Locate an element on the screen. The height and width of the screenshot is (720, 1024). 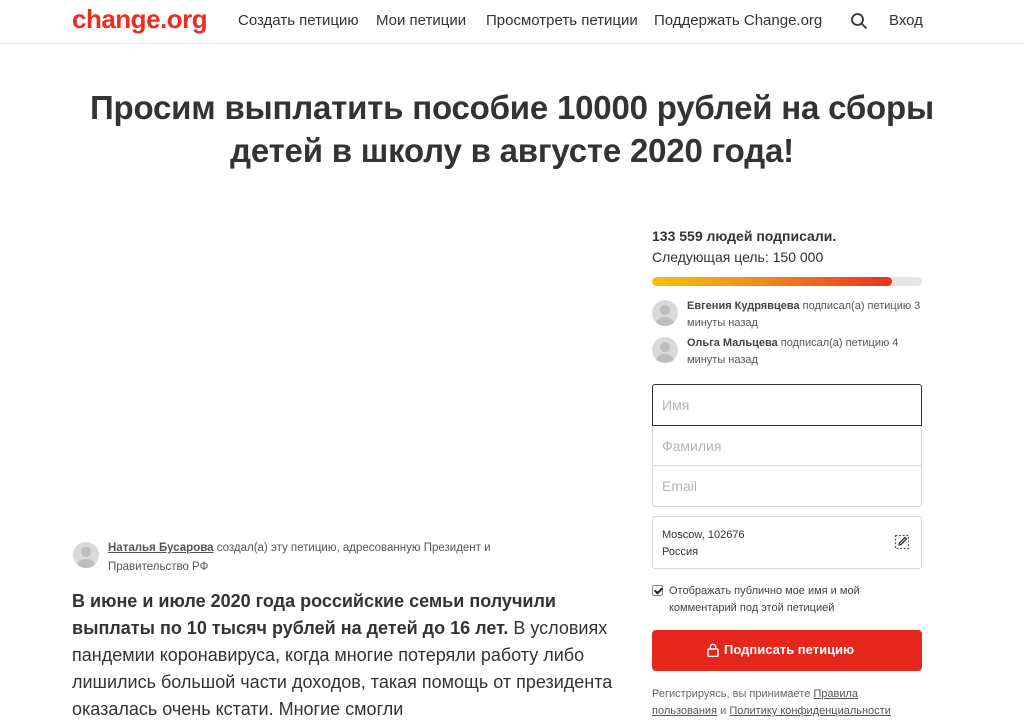
signer-name: Ольга Мальцева is located at coordinates (732, 343).